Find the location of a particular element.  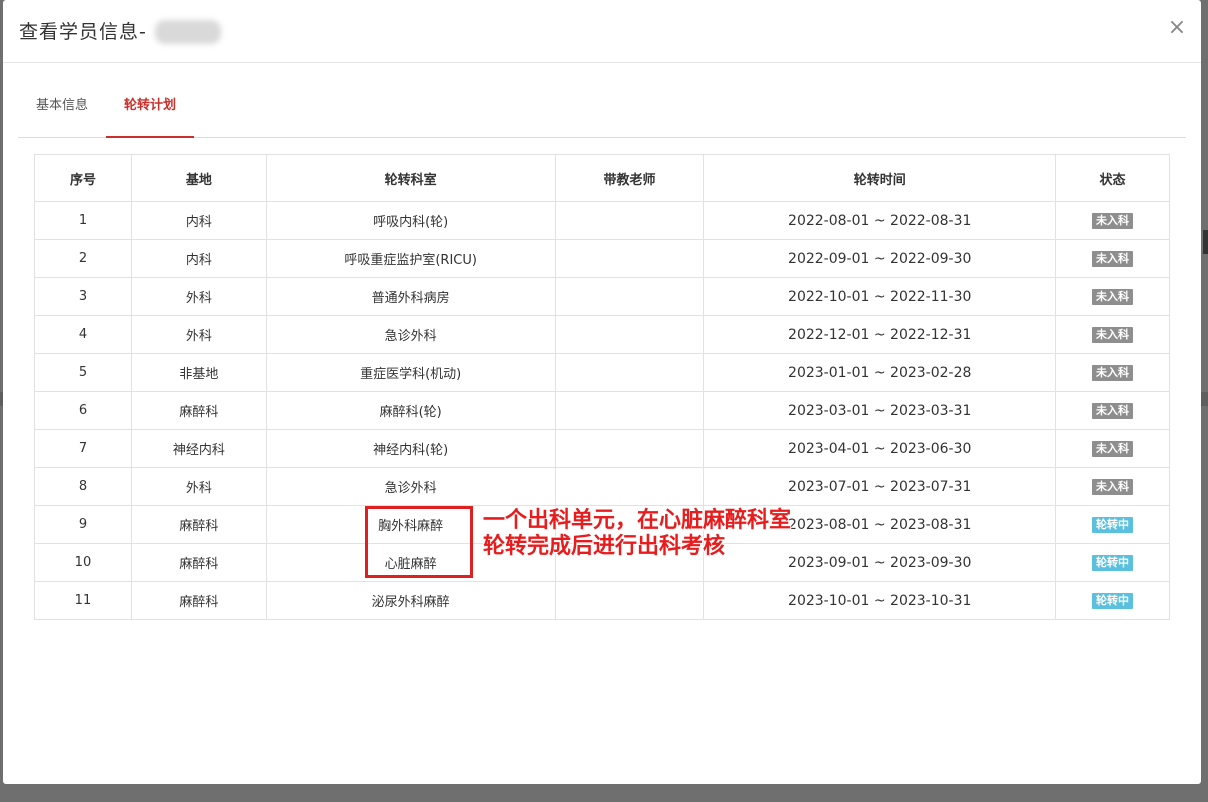

table-row: 1 内科 呼吸内科(轮) 2022-08-01 ~ 2022-08-31 未入科 is located at coordinates (602, 220).